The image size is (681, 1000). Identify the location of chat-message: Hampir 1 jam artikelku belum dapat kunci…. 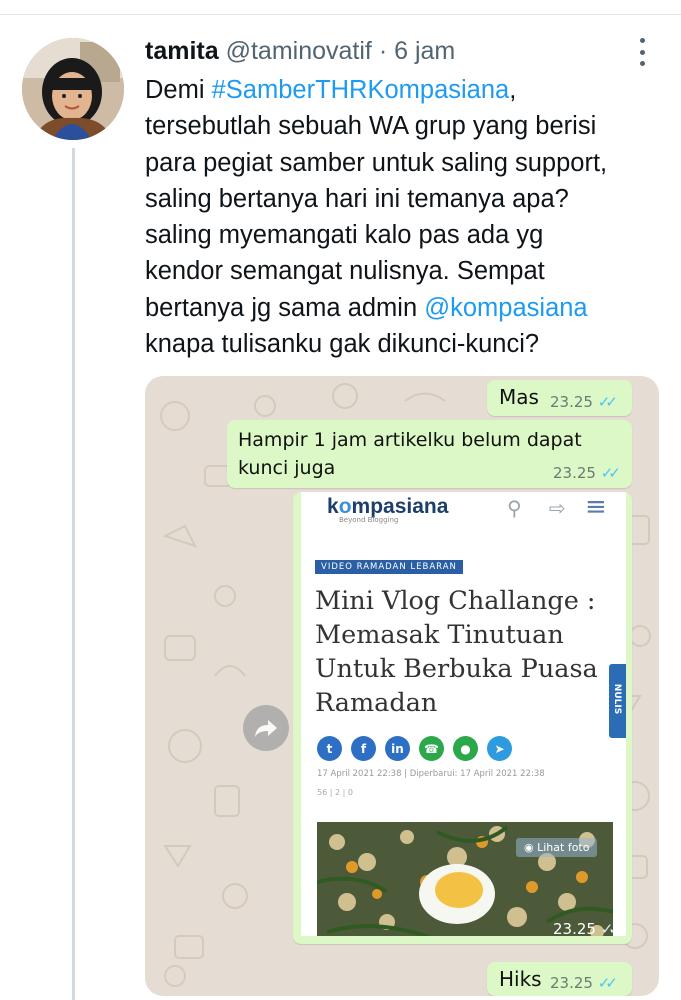
(429, 454).